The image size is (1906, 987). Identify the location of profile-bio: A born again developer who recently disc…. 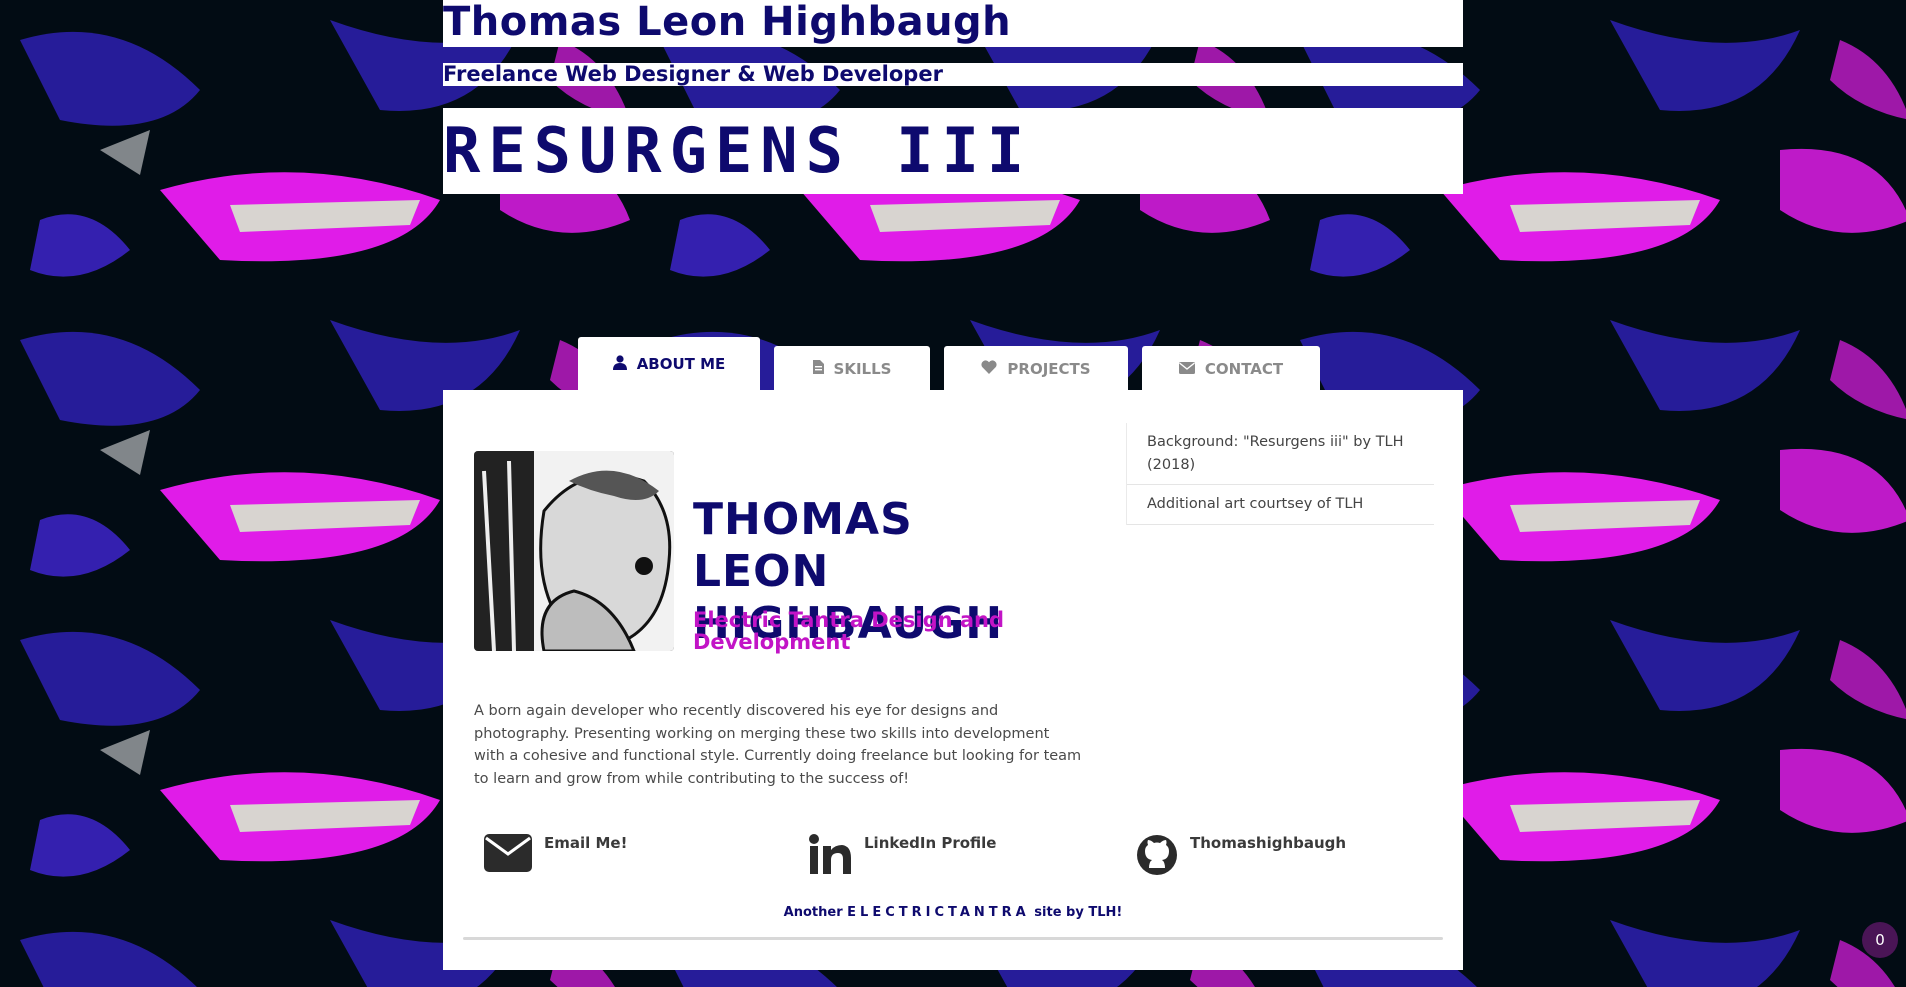
(778, 745).